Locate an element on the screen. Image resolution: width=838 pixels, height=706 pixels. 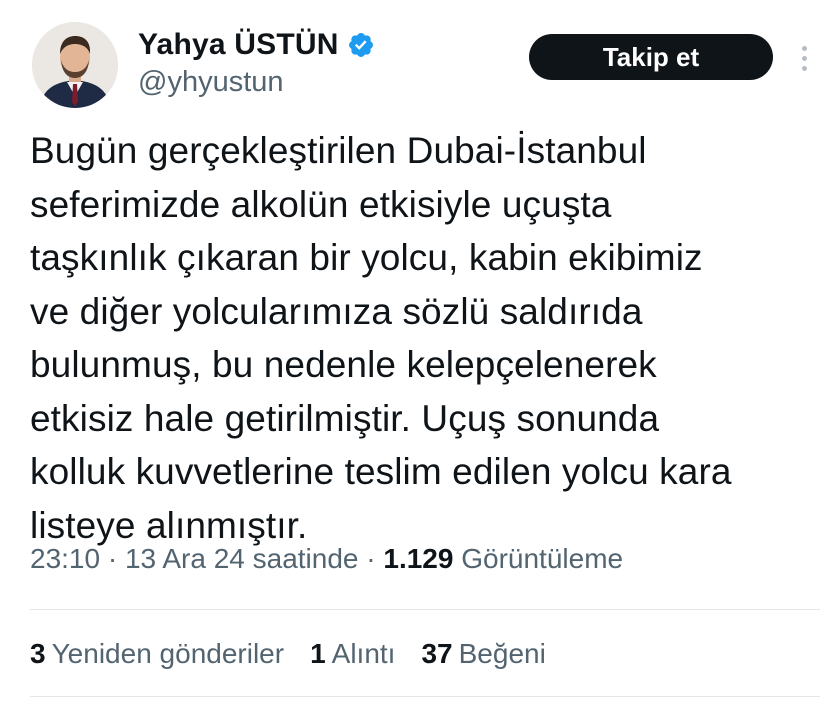
likes-count: 37 is located at coordinates (437, 653).